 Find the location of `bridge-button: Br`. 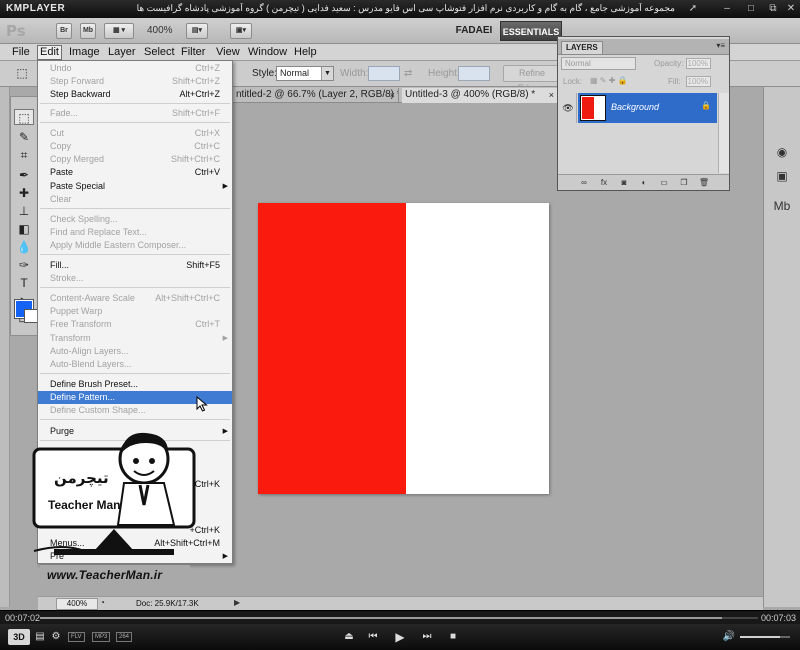

bridge-button: Br is located at coordinates (64, 31).